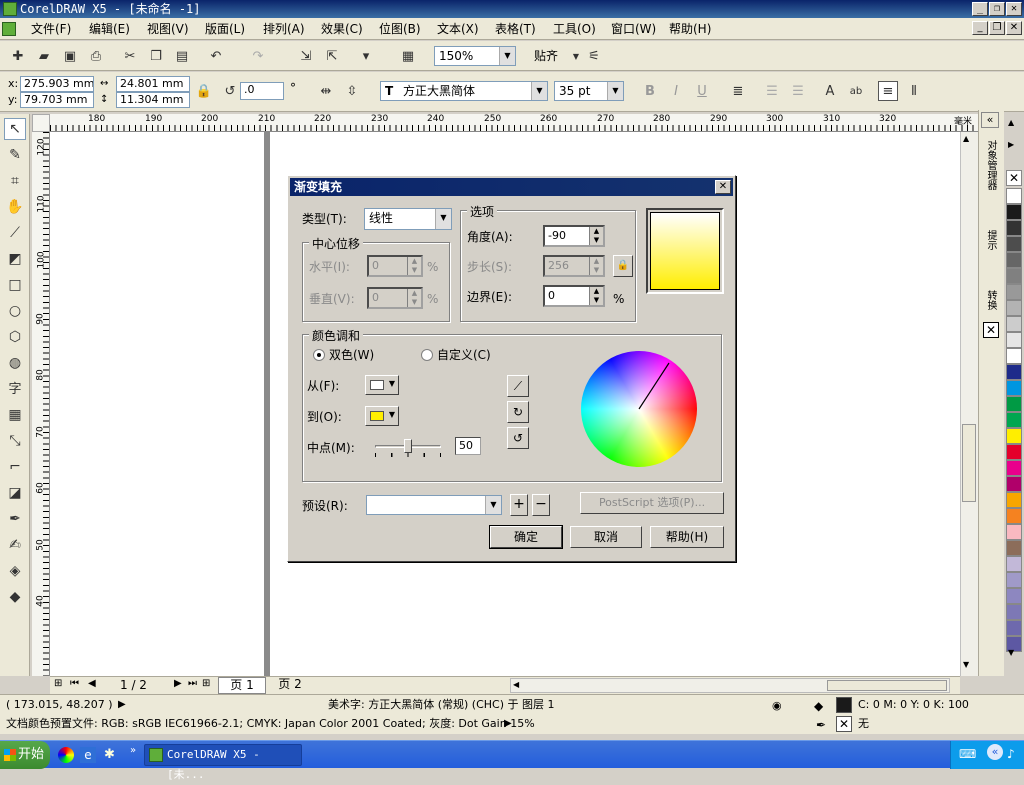  I want to click on character-formatting-icon: A, so click(830, 91).